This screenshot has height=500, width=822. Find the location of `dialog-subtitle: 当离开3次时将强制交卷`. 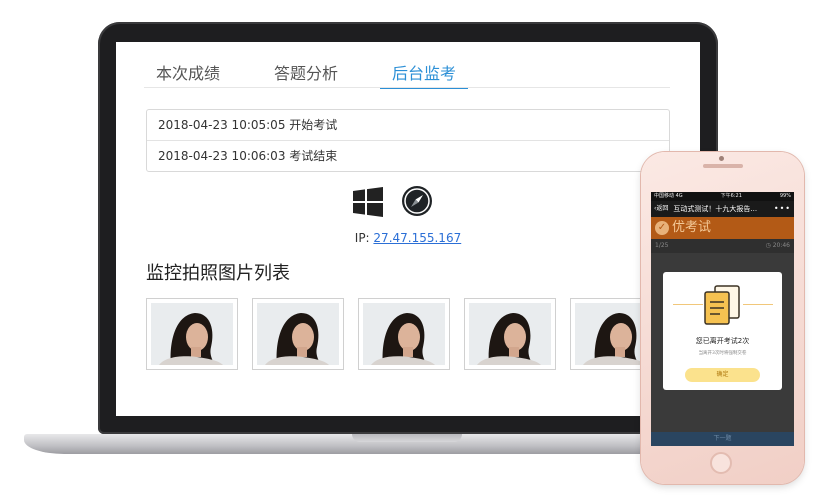

dialog-subtitle: 当离开3次时将强制交卷 is located at coordinates (722, 353).